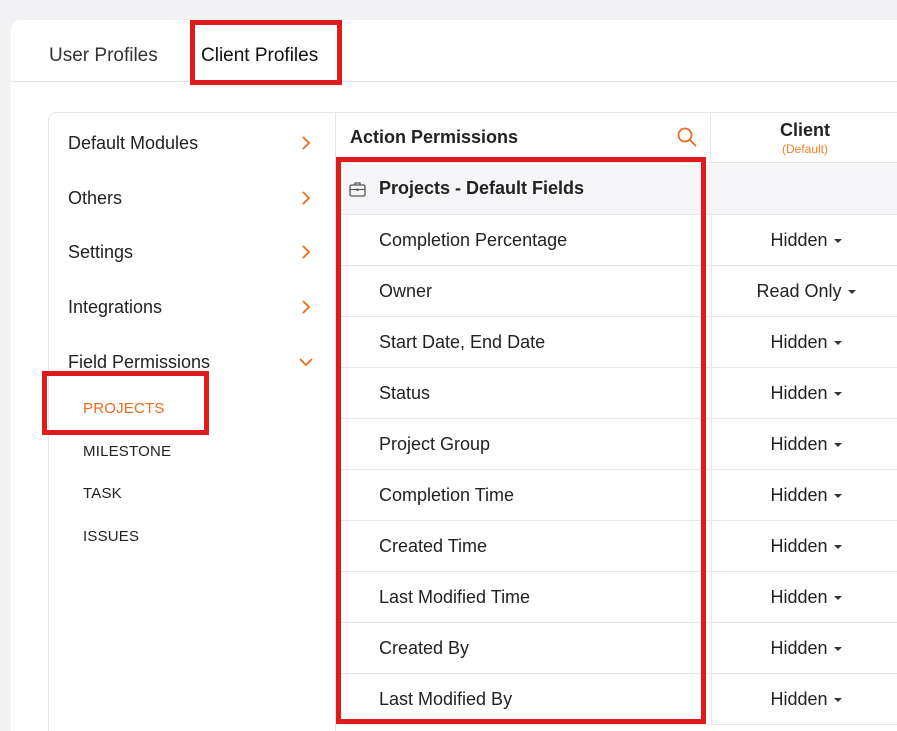 This screenshot has width=897, height=731. I want to click on sub-item-issues: ISSUES, so click(111, 536).